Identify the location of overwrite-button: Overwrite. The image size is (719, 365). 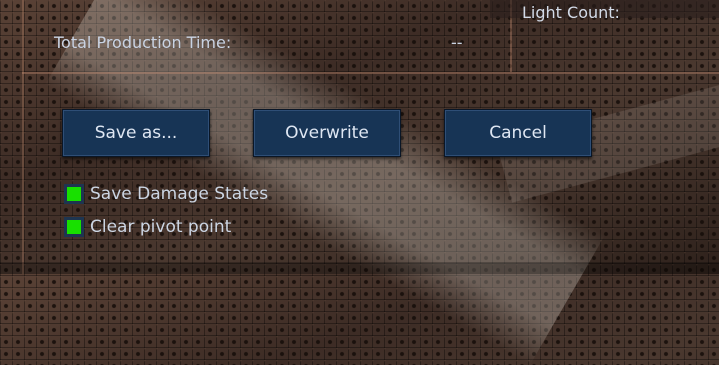
(327, 133).